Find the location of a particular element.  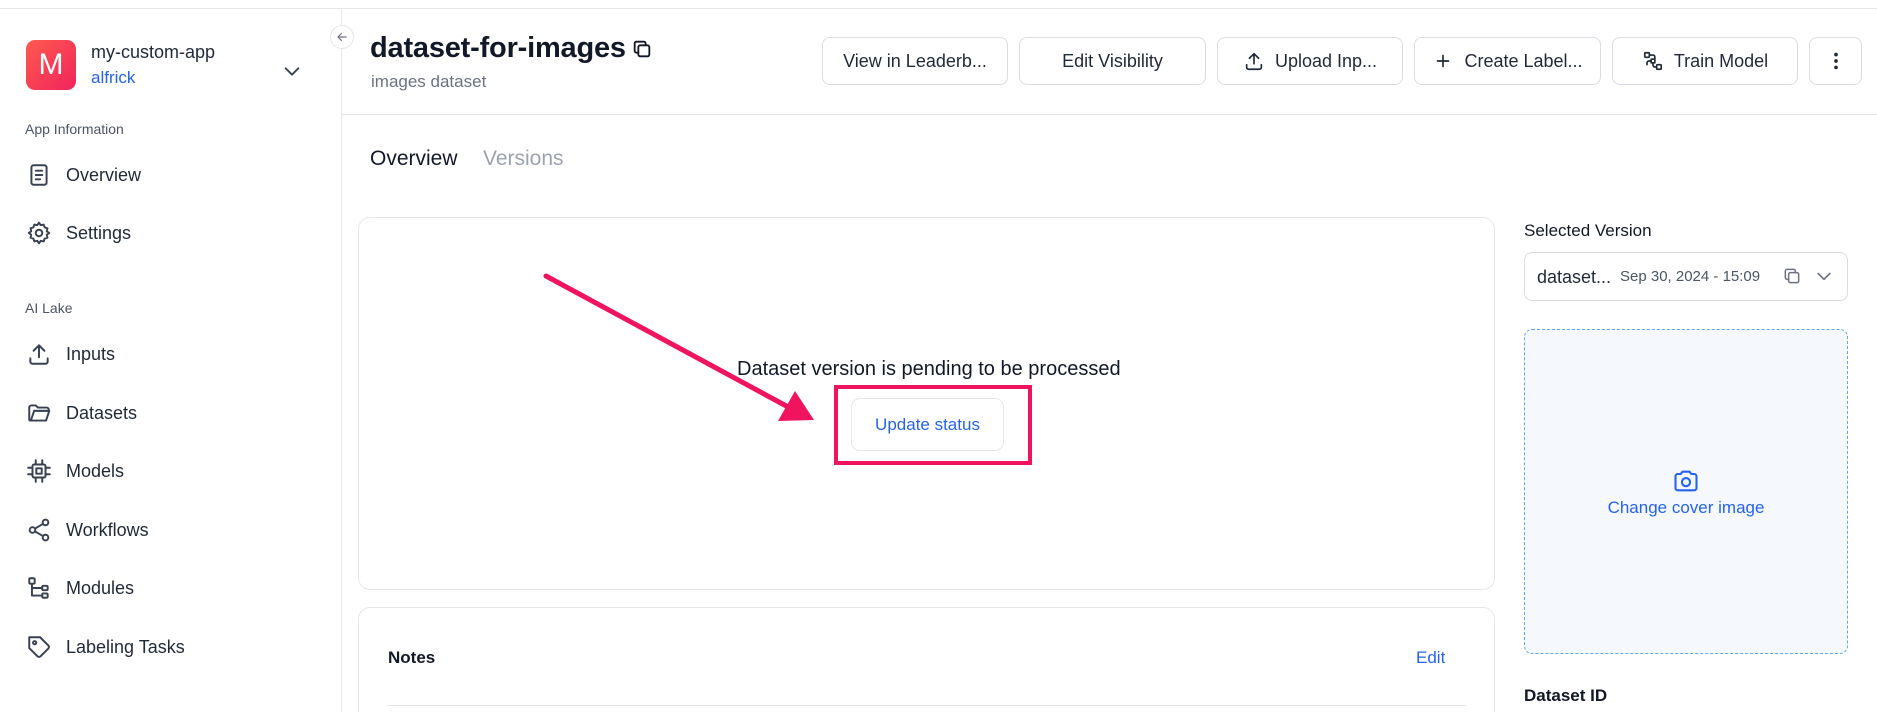

notes-title: Notes is located at coordinates (412, 657).